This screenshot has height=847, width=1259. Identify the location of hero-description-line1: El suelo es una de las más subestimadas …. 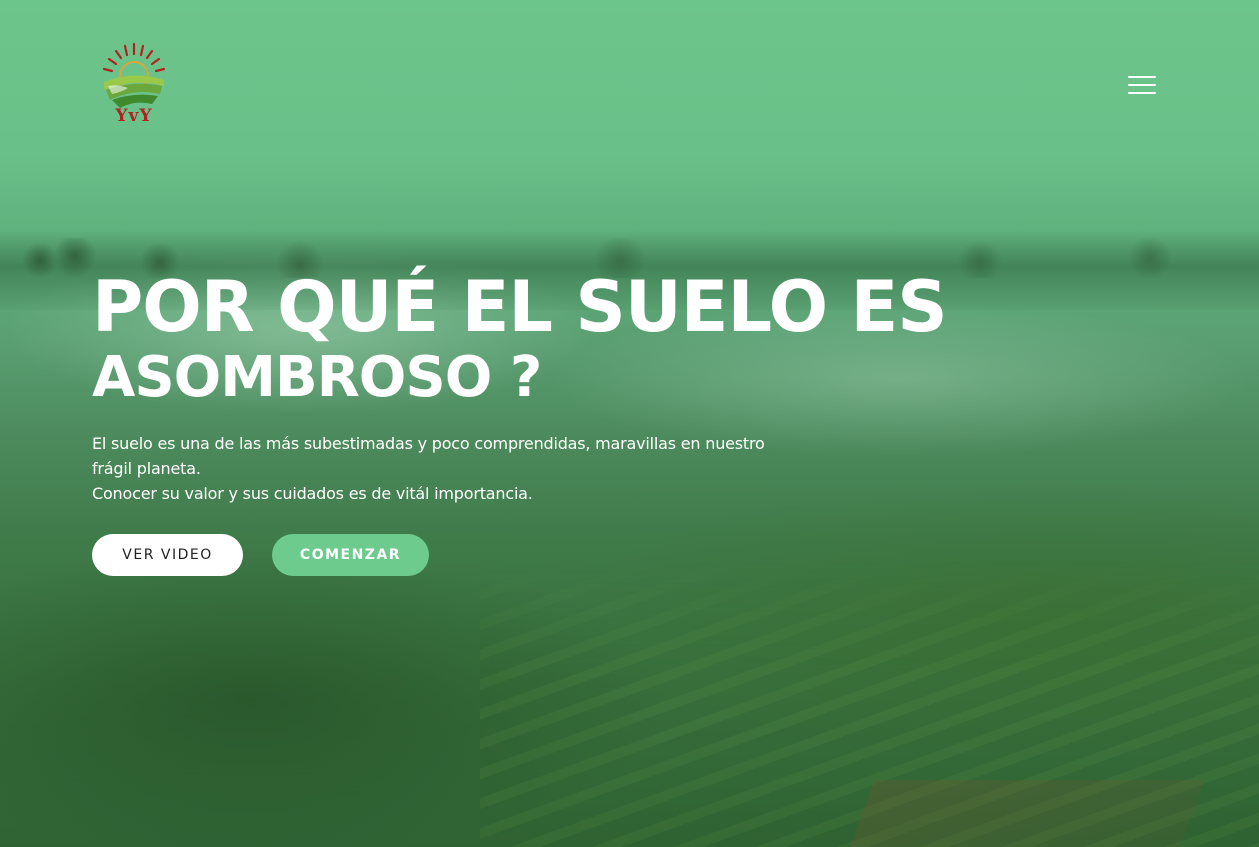
(428, 456).